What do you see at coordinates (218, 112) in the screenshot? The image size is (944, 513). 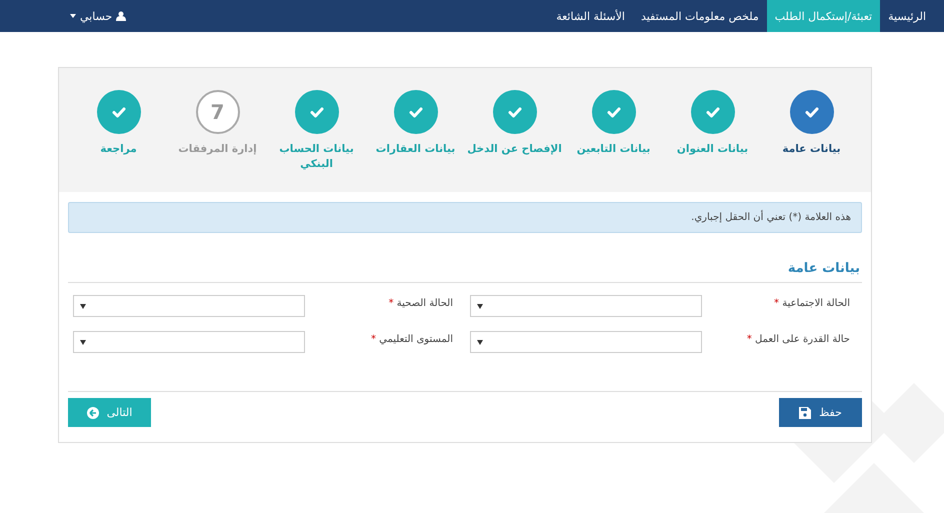 I see `step-number: 7` at bounding box center [218, 112].